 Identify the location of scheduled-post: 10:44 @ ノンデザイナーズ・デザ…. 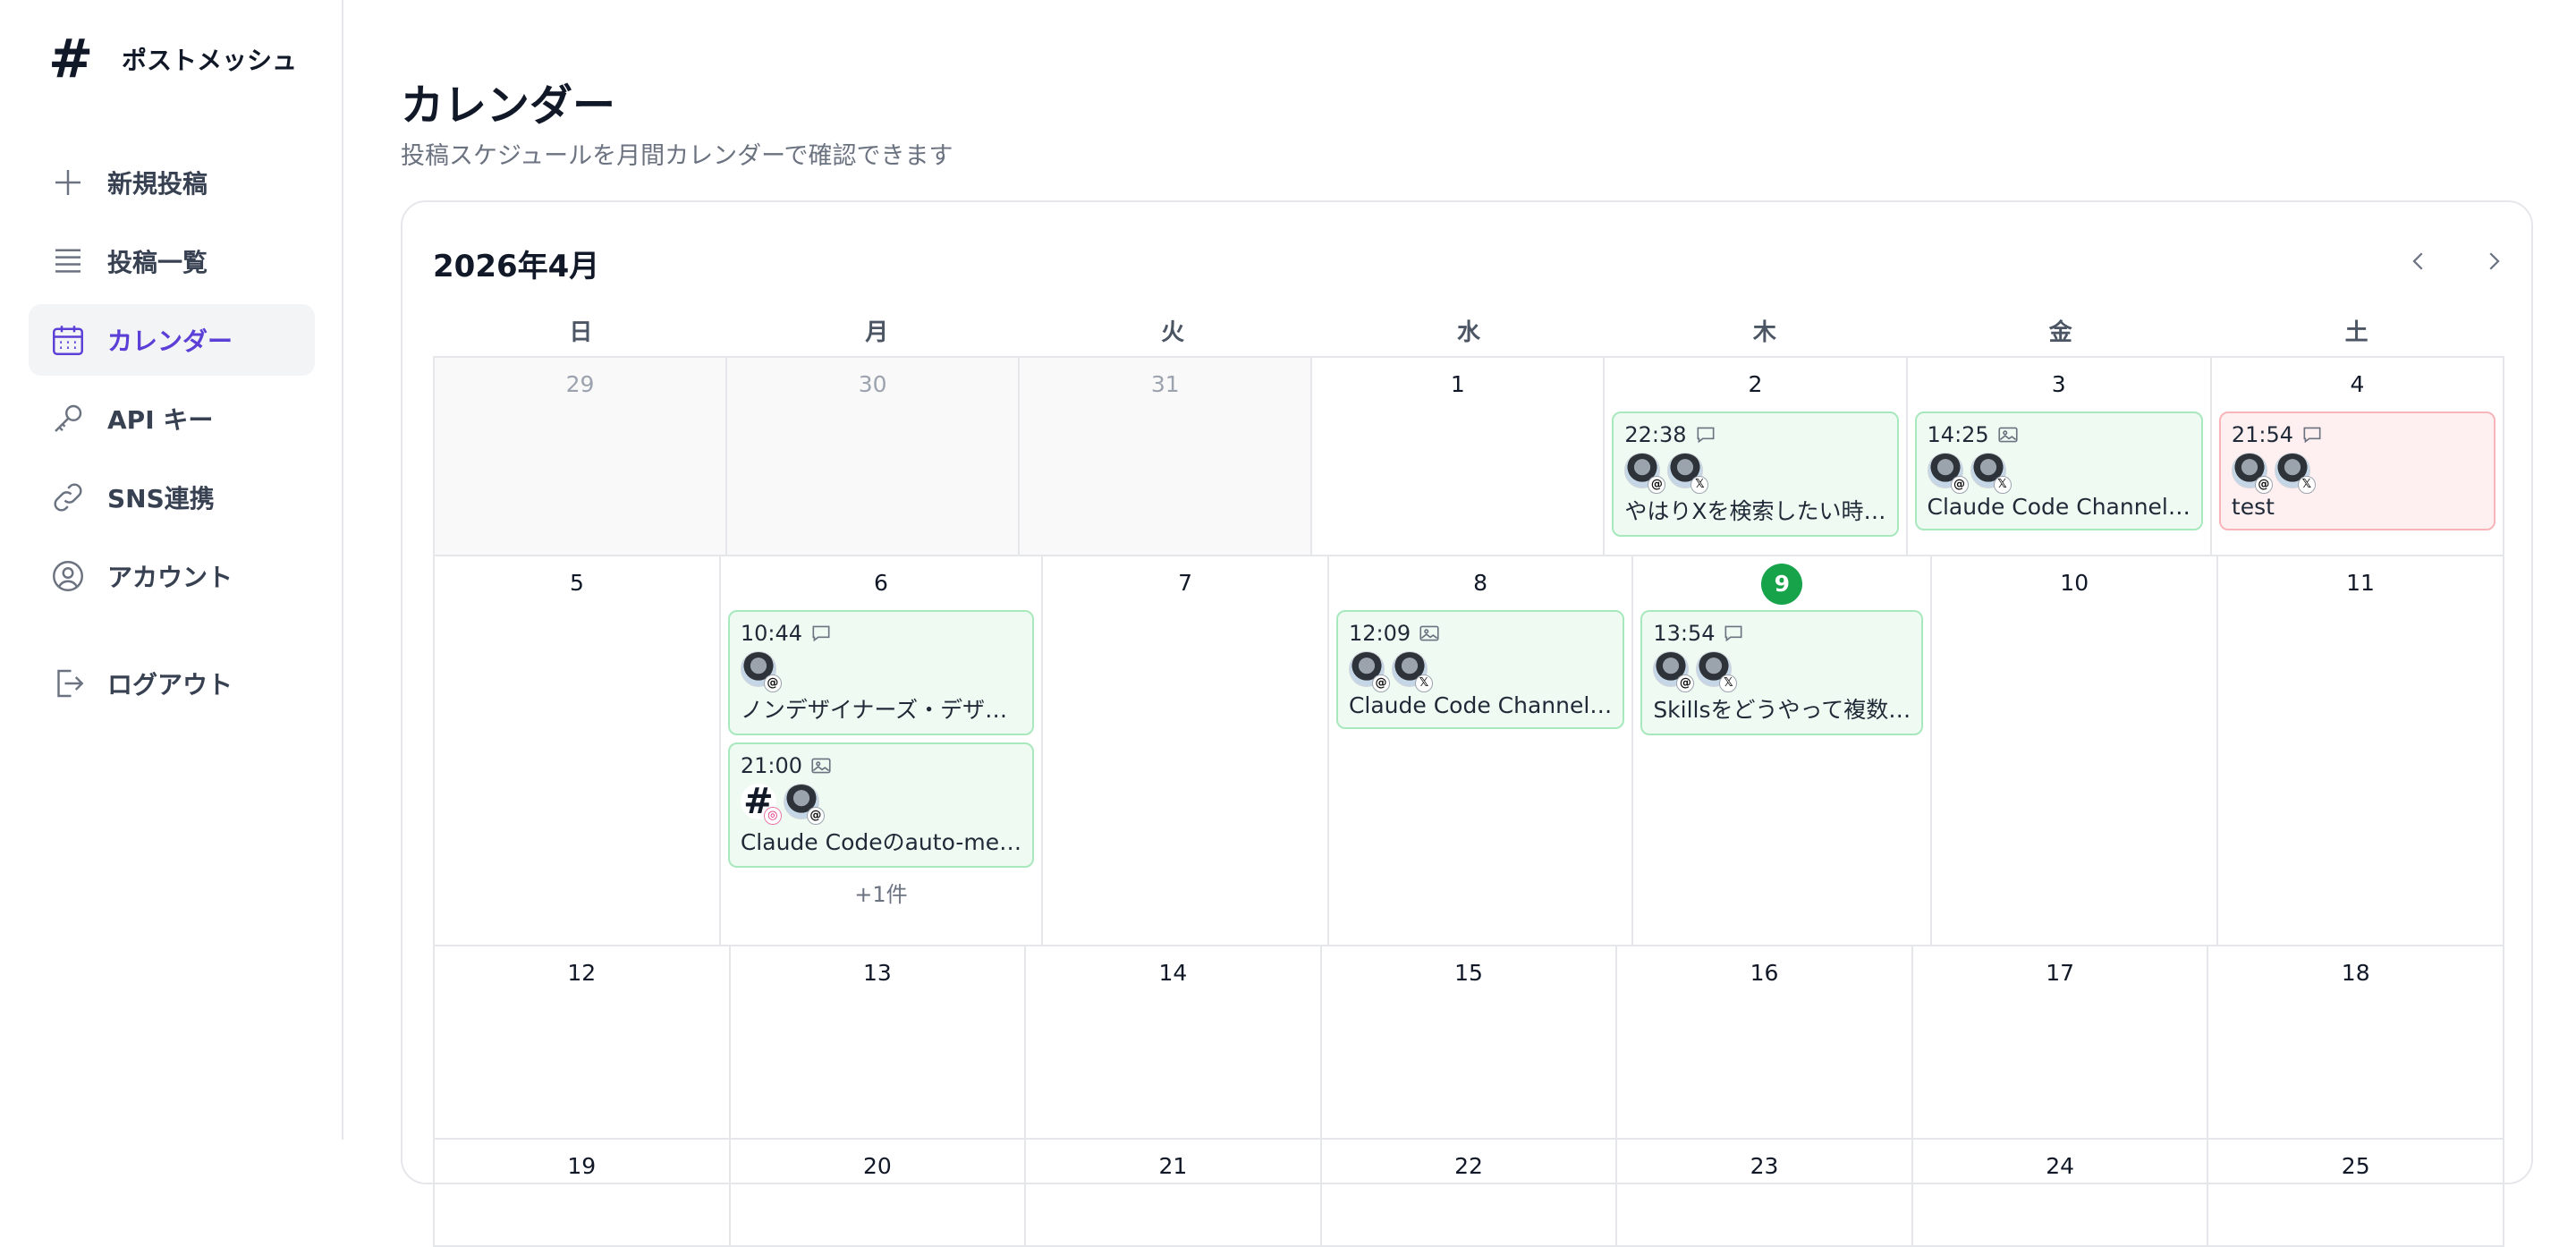
(881, 672).